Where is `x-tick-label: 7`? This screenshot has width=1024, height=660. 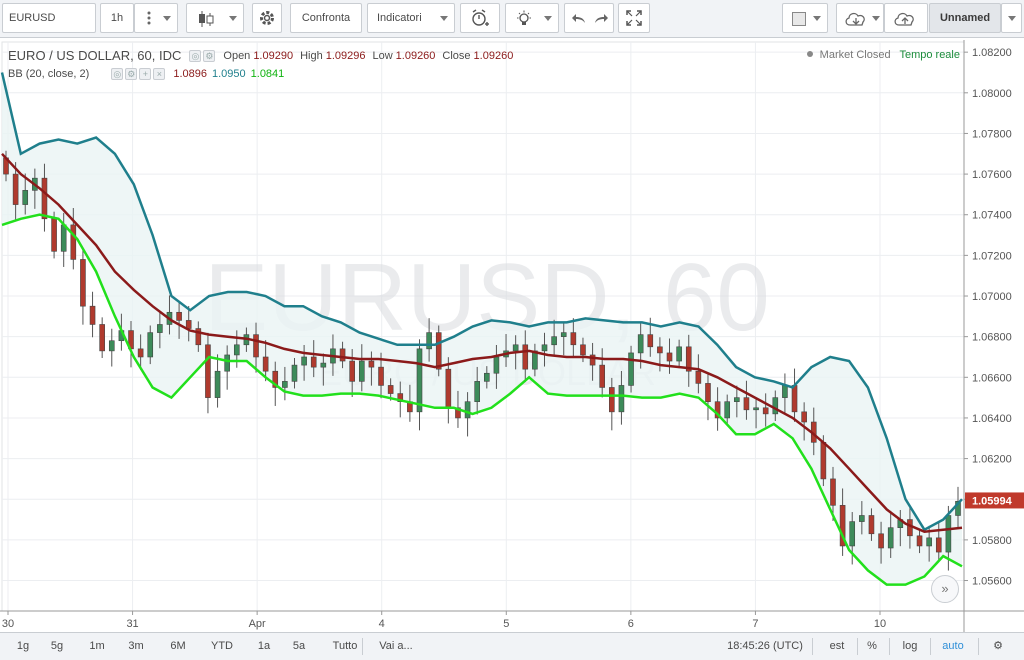
x-tick-label: 7 is located at coordinates (755, 624).